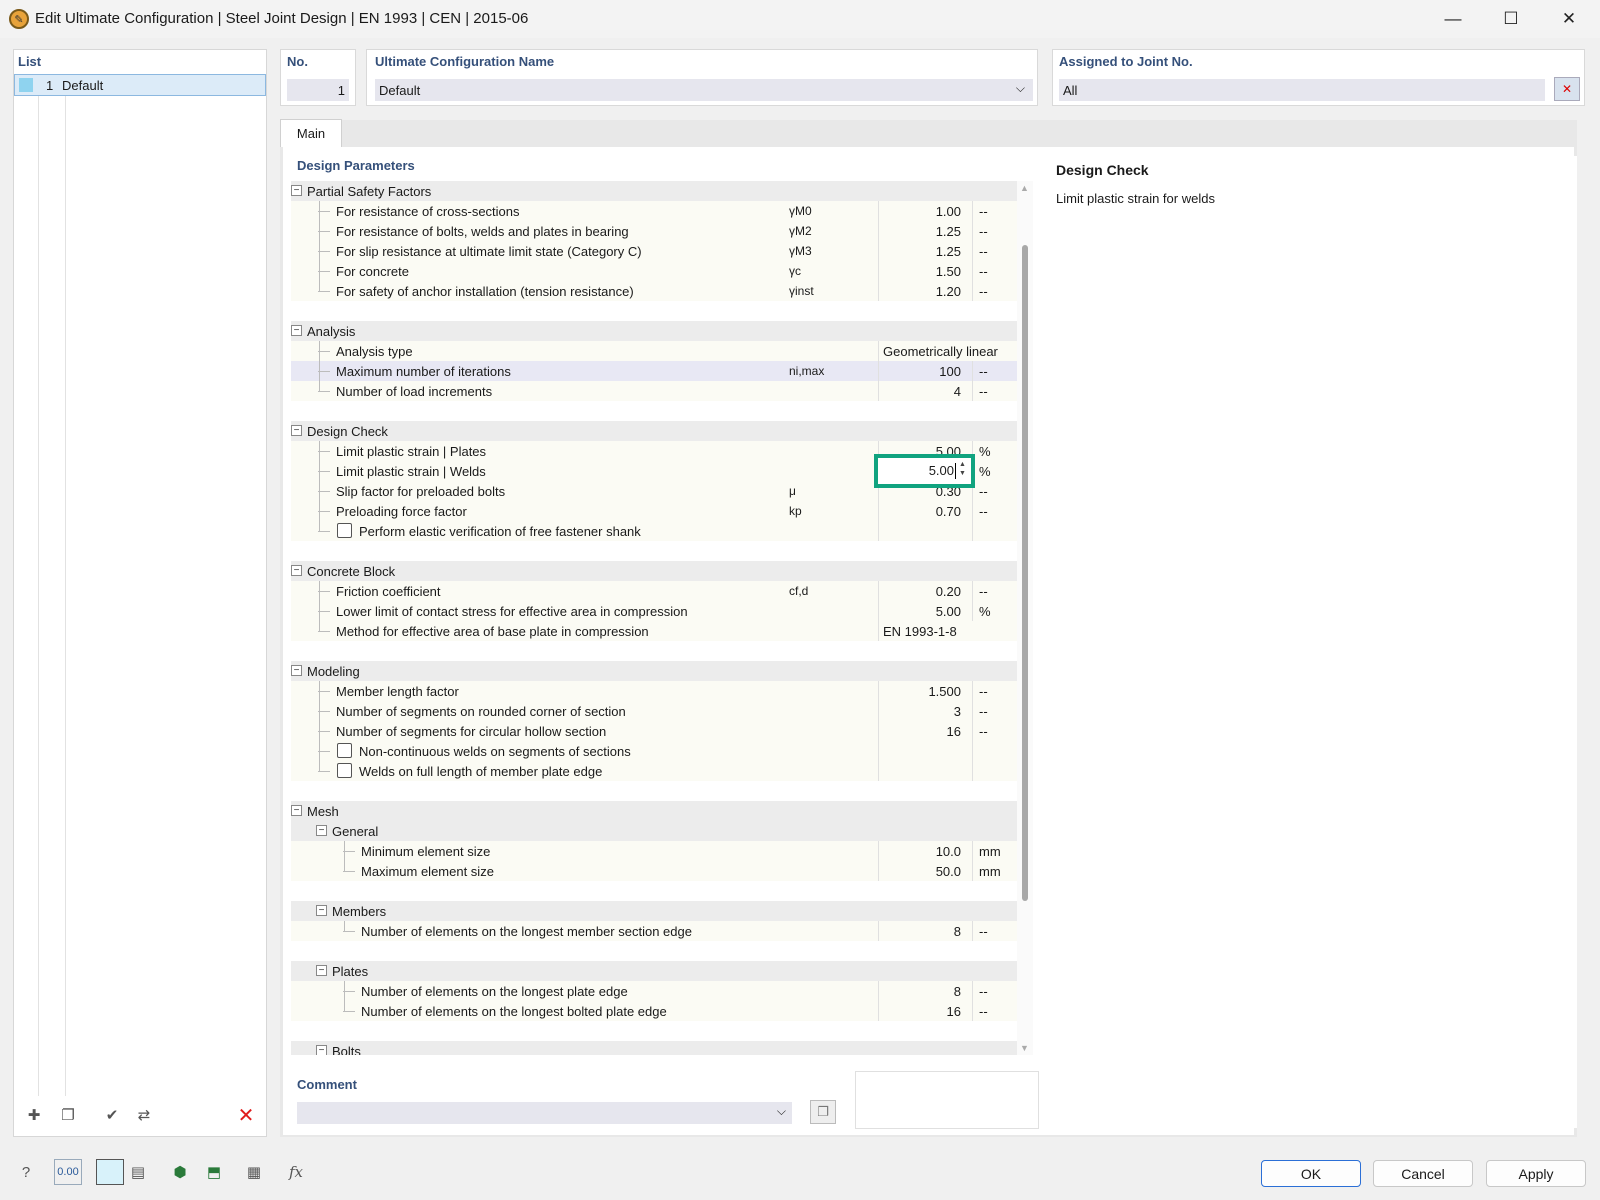 This screenshot has width=1600, height=1200. Describe the element at coordinates (962, 469) in the screenshot. I see `spin-arrows-icon: ▲ ▼` at that location.